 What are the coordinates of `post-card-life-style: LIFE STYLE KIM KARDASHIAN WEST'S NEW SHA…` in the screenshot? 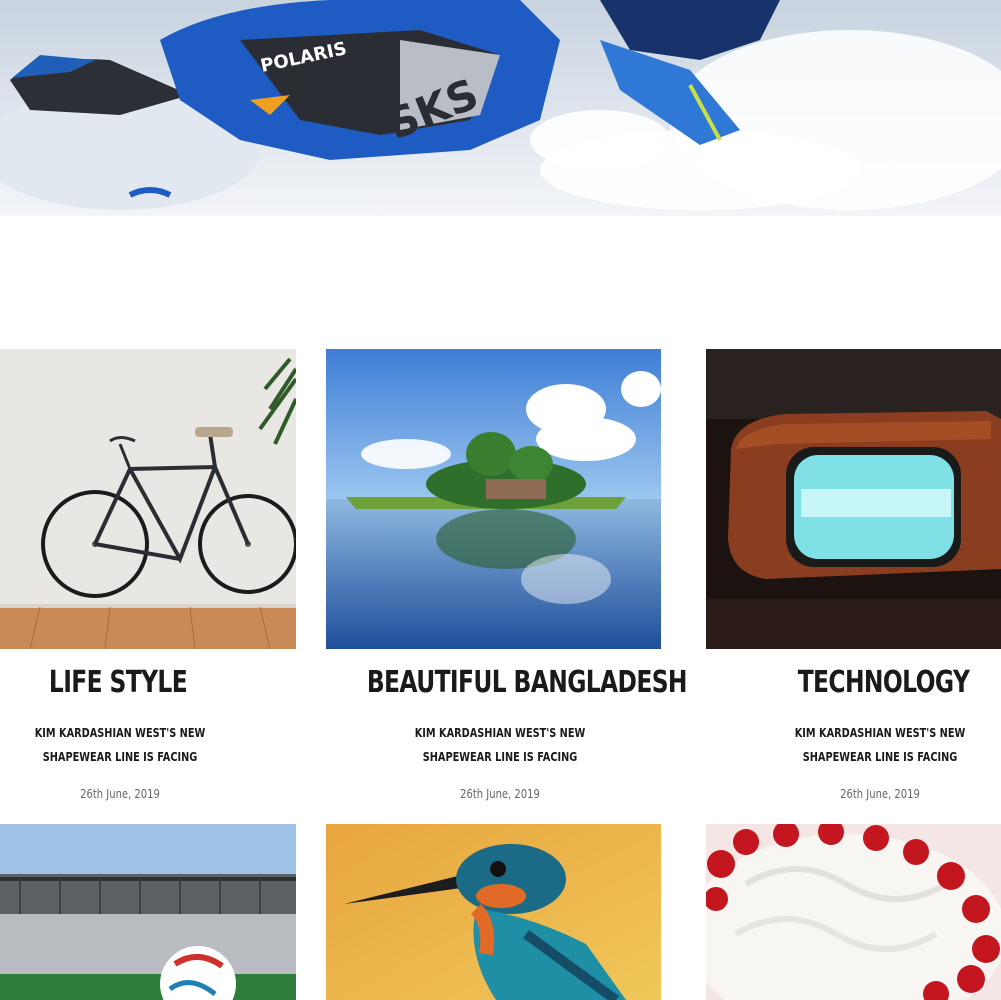 It's located at (148, 584).